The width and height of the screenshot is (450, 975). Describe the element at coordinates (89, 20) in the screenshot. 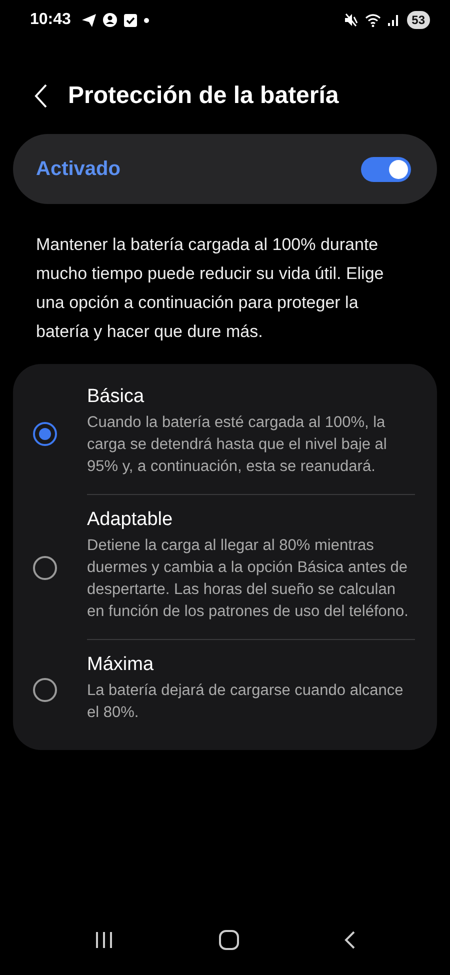

I see `send-icon` at that location.